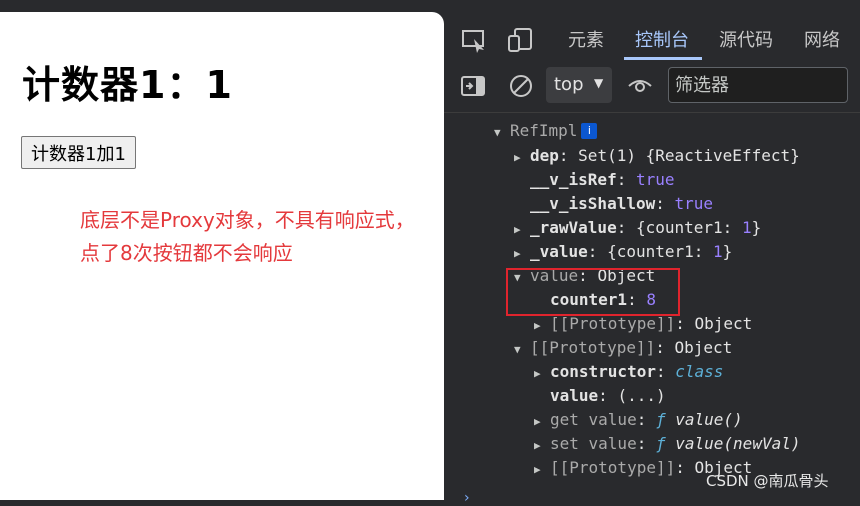 This screenshot has width=860, height=506. I want to click on annotation-note: 底层不是Proxy对象，不具有响应式，点了8次按钮都不会响应, so click(247, 236).